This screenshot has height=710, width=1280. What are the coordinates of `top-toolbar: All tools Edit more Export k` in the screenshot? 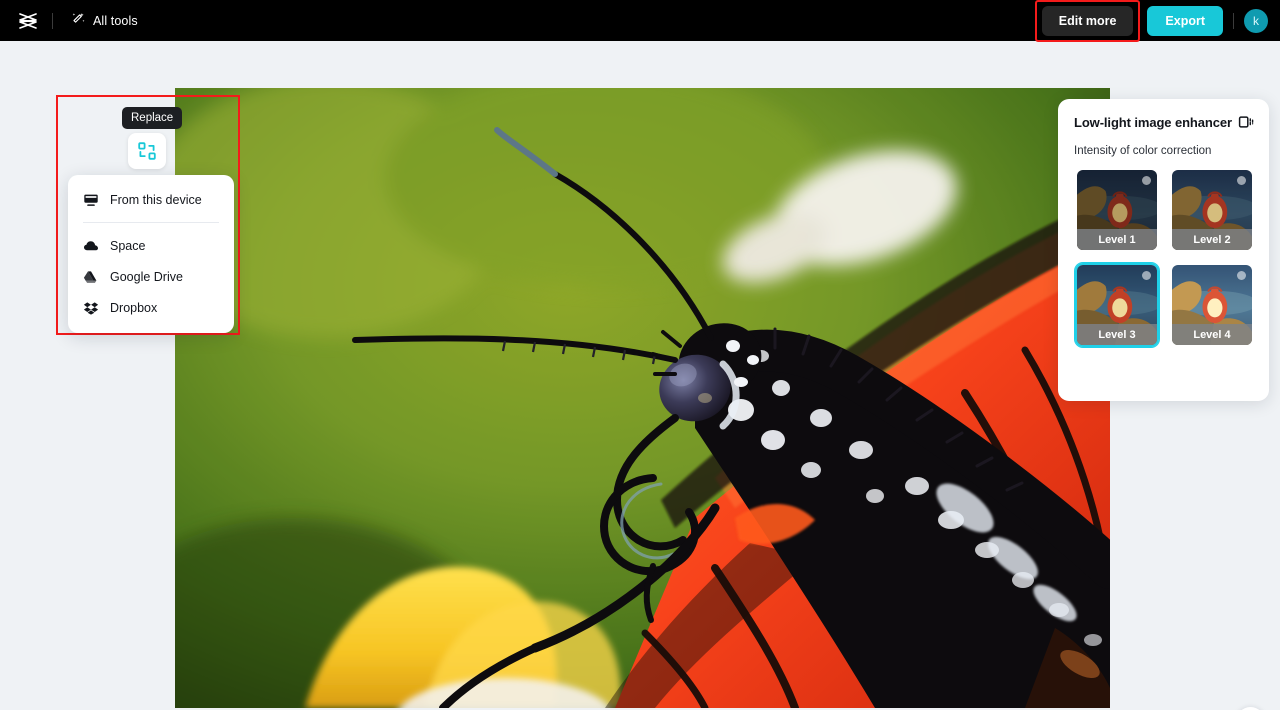 It's located at (640, 21).